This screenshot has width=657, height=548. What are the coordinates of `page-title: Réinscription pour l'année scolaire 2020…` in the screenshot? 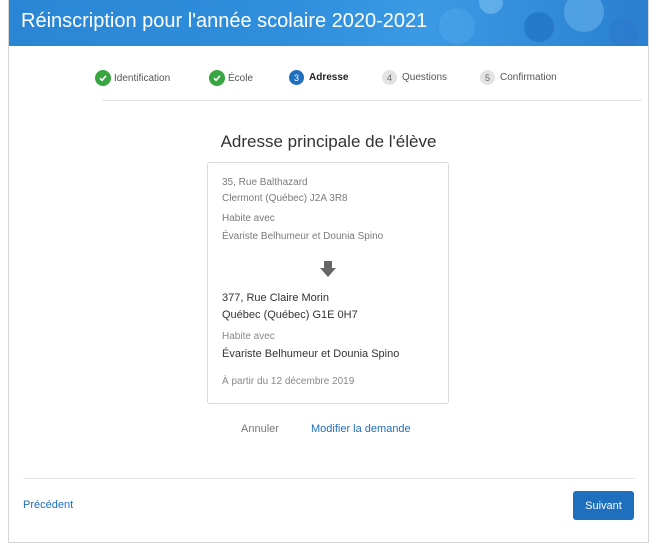 It's located at (224, 21).